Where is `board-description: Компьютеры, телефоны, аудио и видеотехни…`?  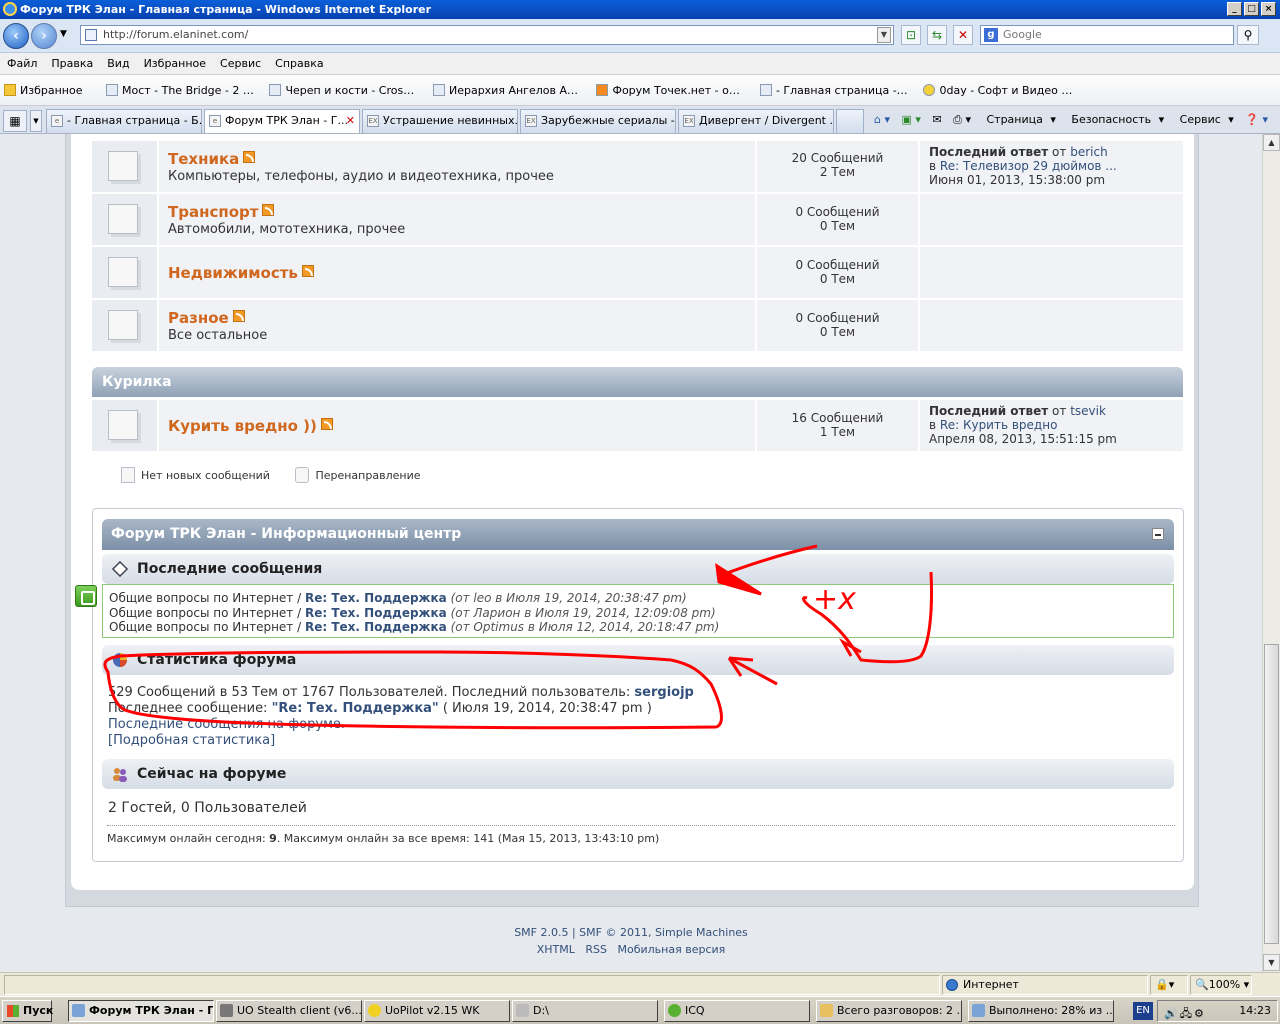 board-description: Компьютеры, телефоны, аудио и видеотехни… is located at coordinates (361, 176).